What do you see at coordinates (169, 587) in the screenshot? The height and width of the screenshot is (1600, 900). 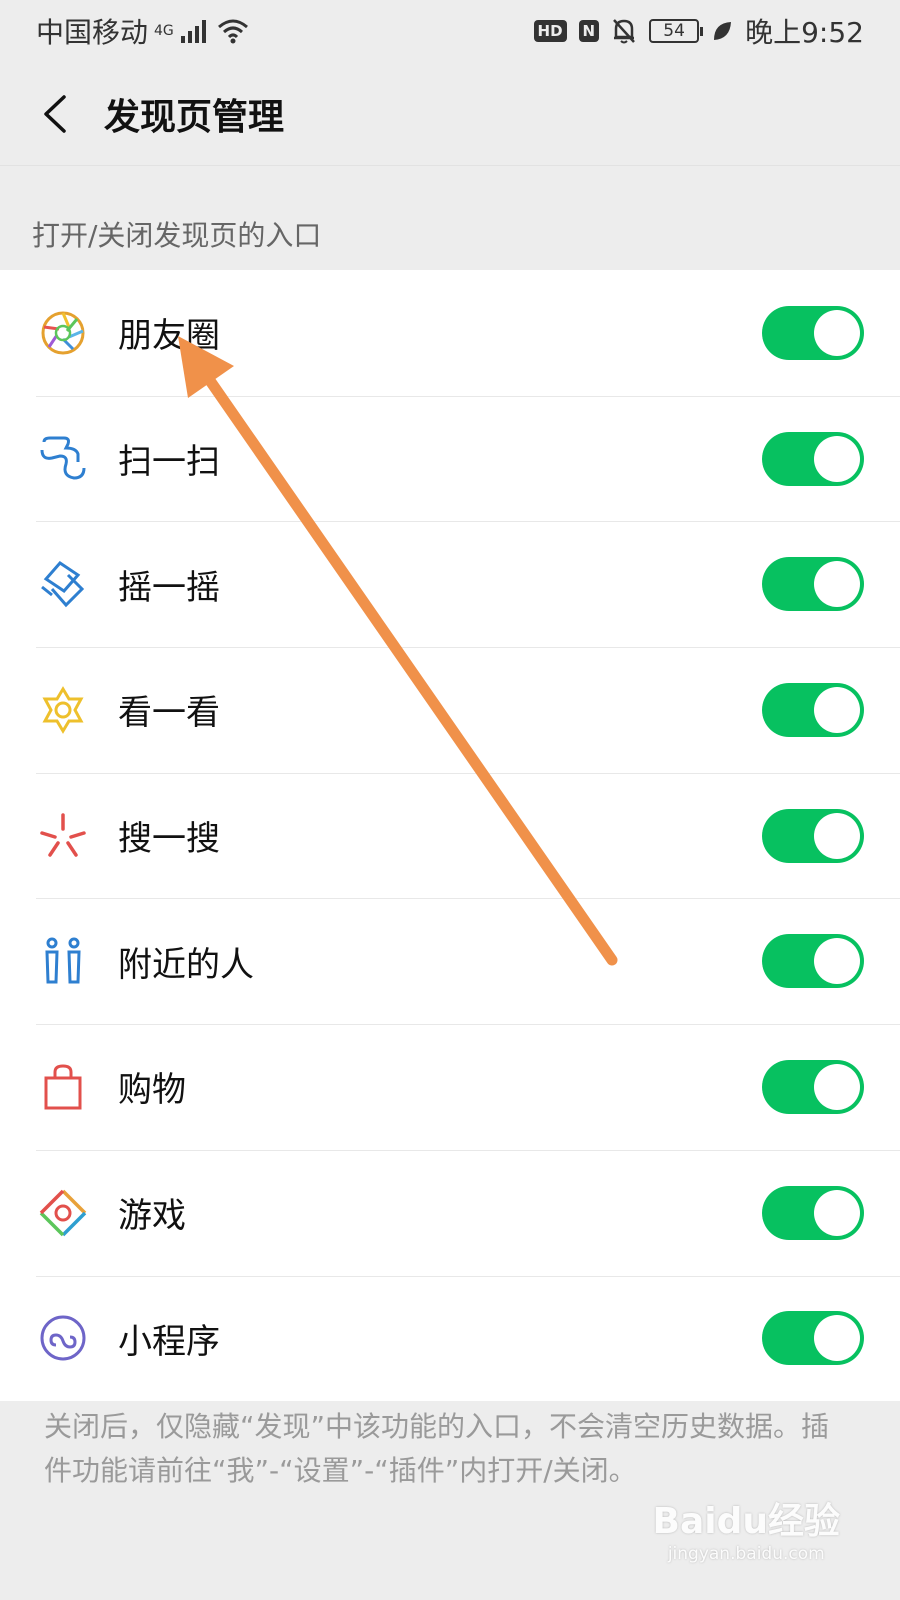 I see `list-item-label: 摇一摇` at bounding box center [169, 587].